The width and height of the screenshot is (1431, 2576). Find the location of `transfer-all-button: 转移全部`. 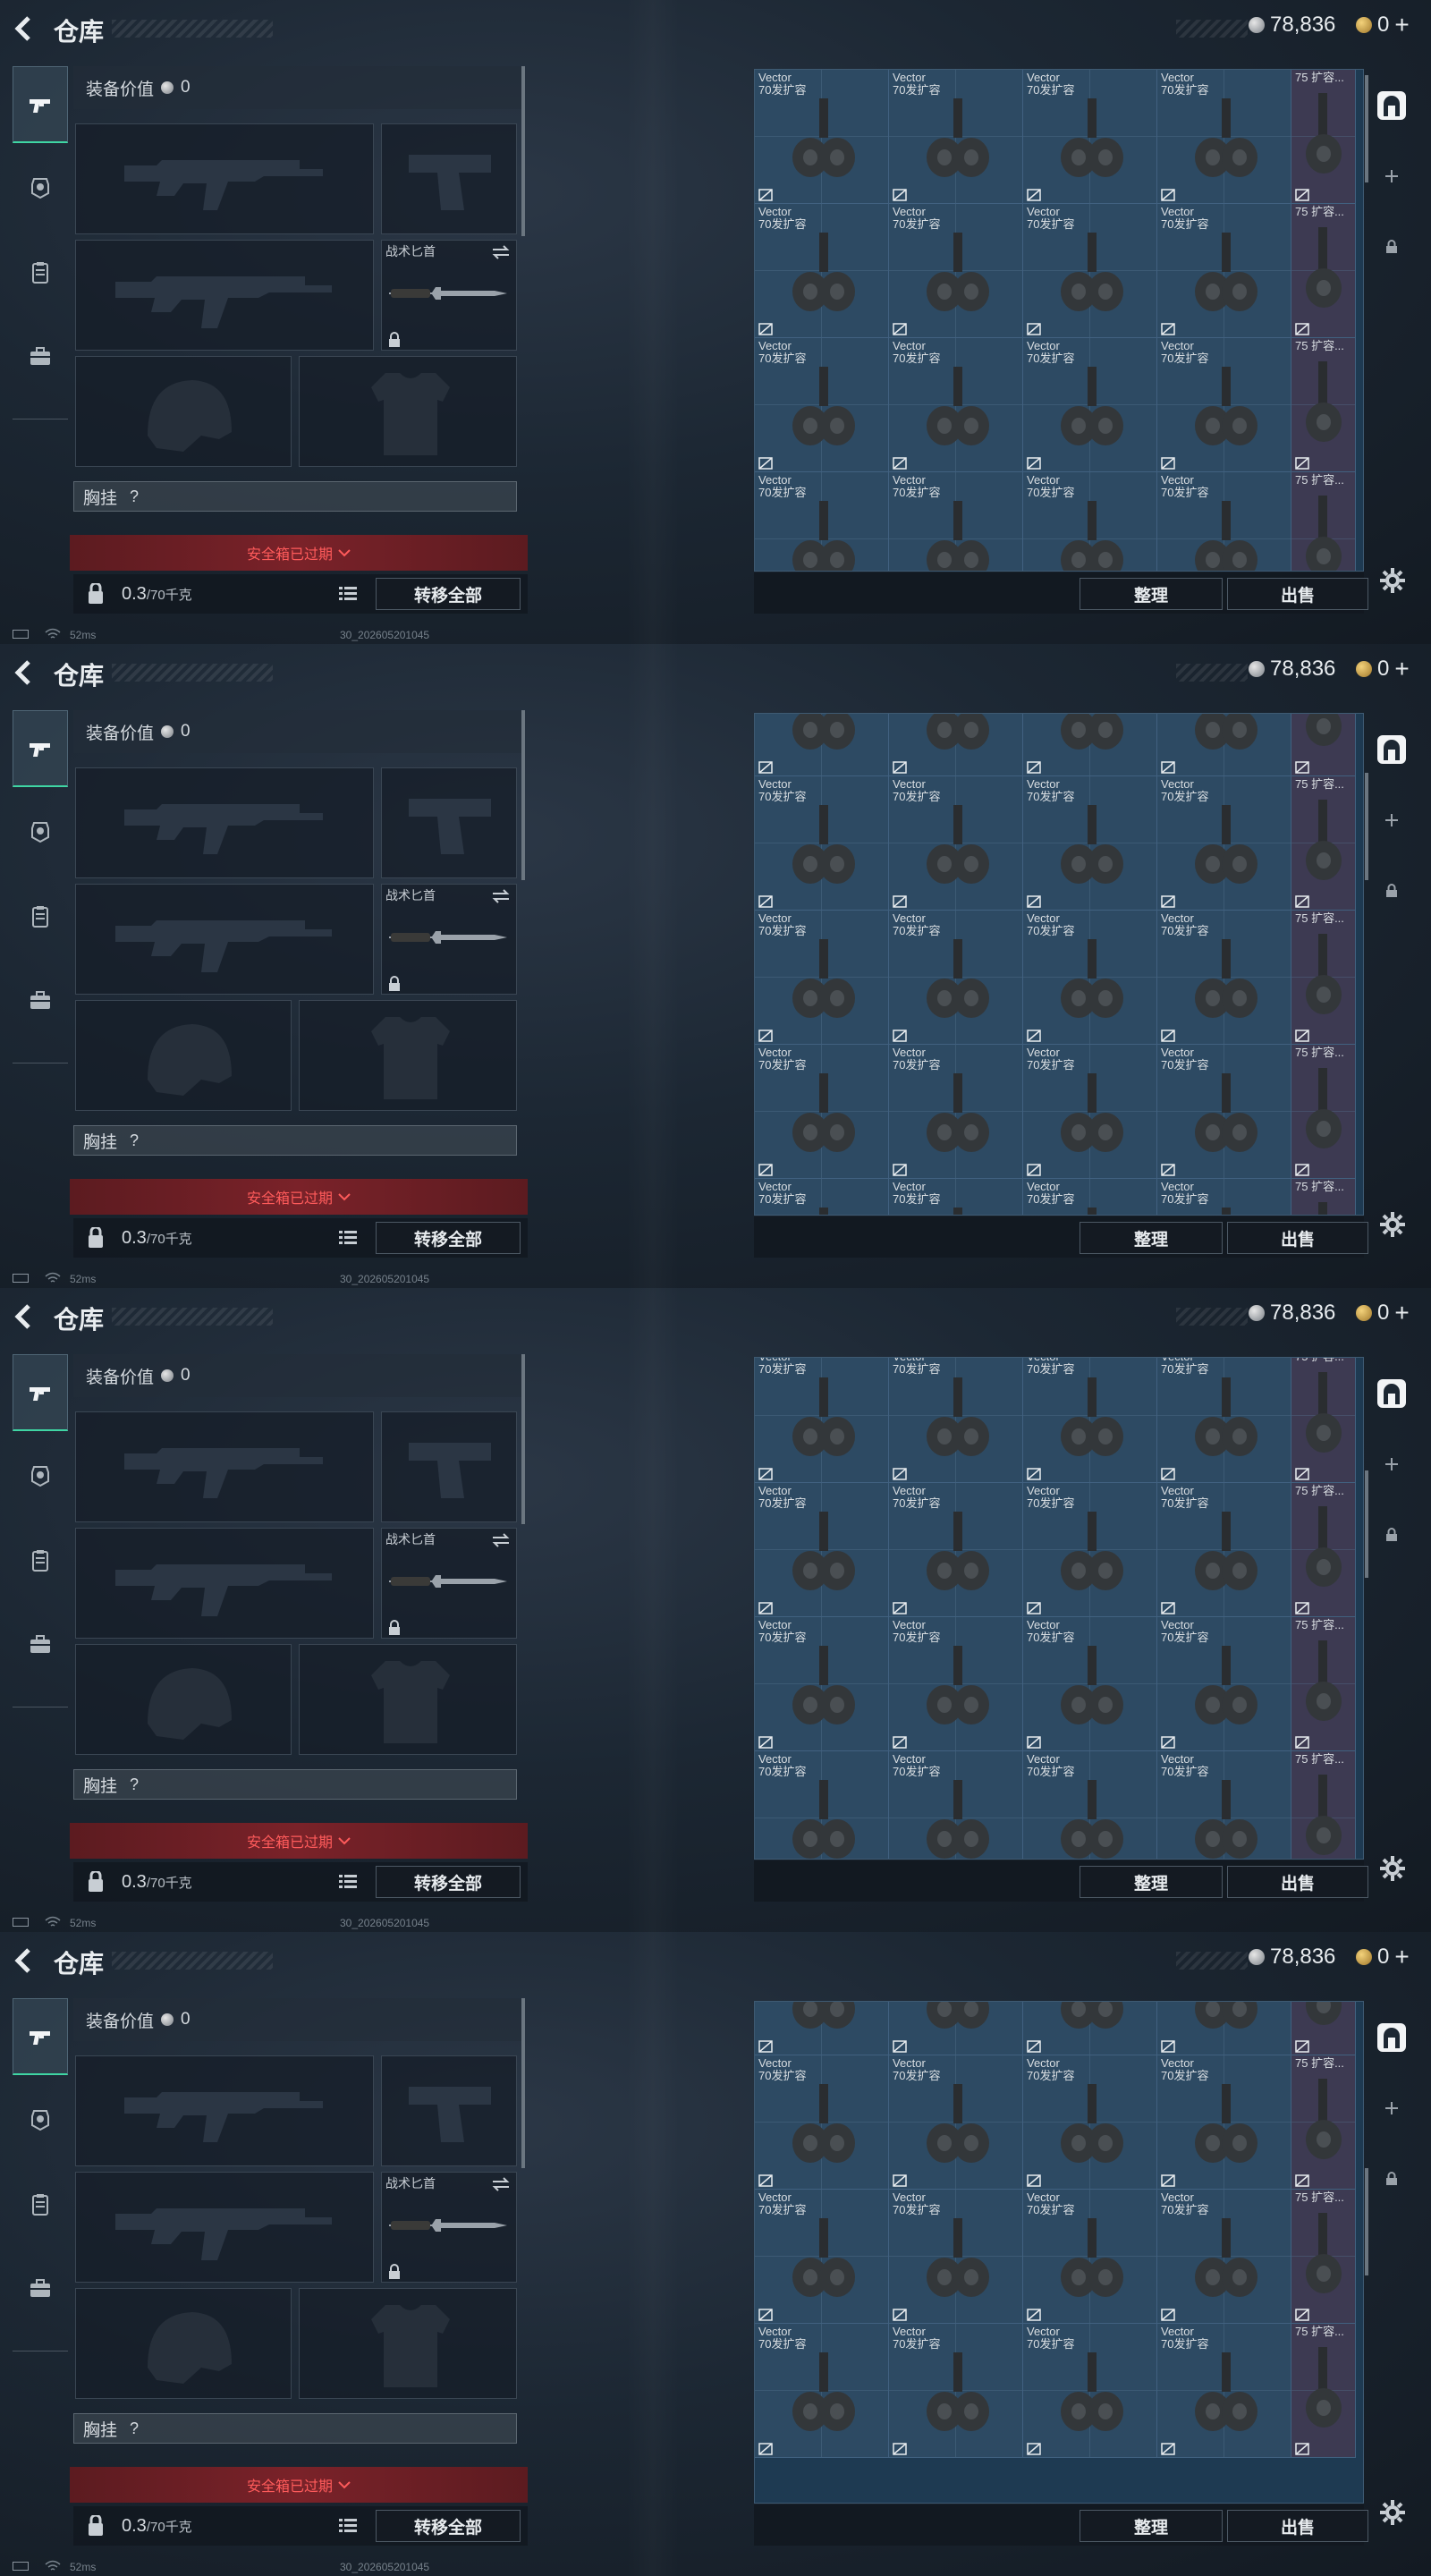

transfer-all-button: 转移全部 is located at coordinates (449, 594).